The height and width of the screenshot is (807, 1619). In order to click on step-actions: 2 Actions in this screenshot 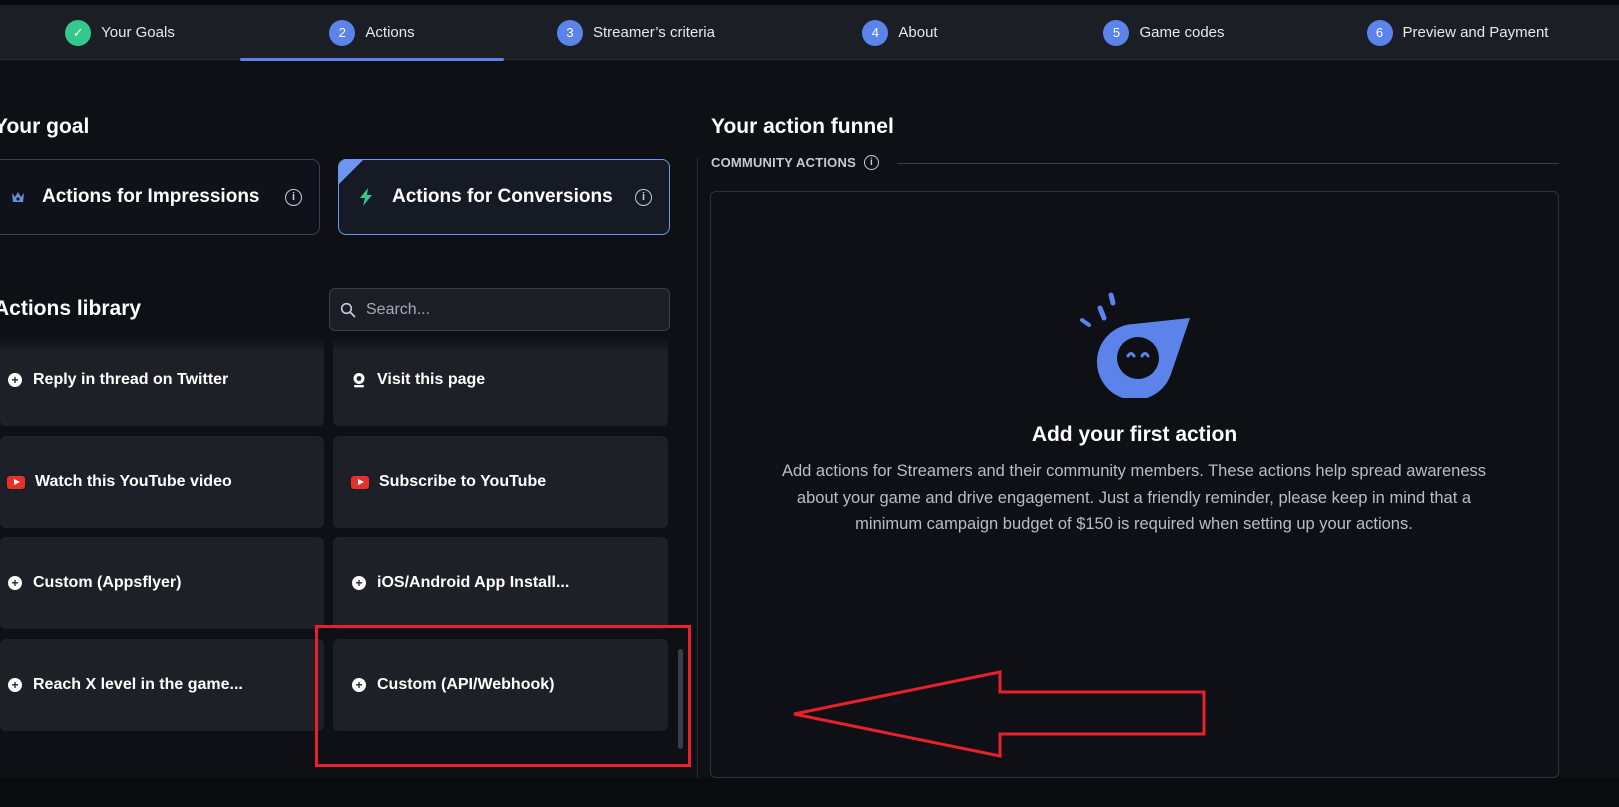, I will do `click(372, 33)`.